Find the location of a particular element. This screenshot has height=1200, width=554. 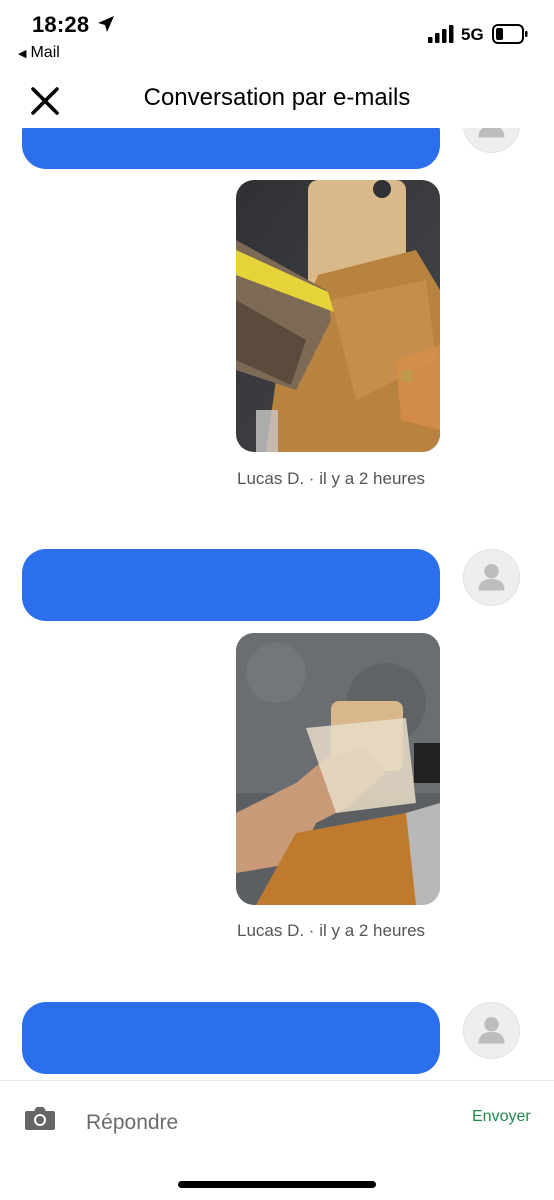

back-to-app-link: ◀ Mail is located at coordinates (39, 53).